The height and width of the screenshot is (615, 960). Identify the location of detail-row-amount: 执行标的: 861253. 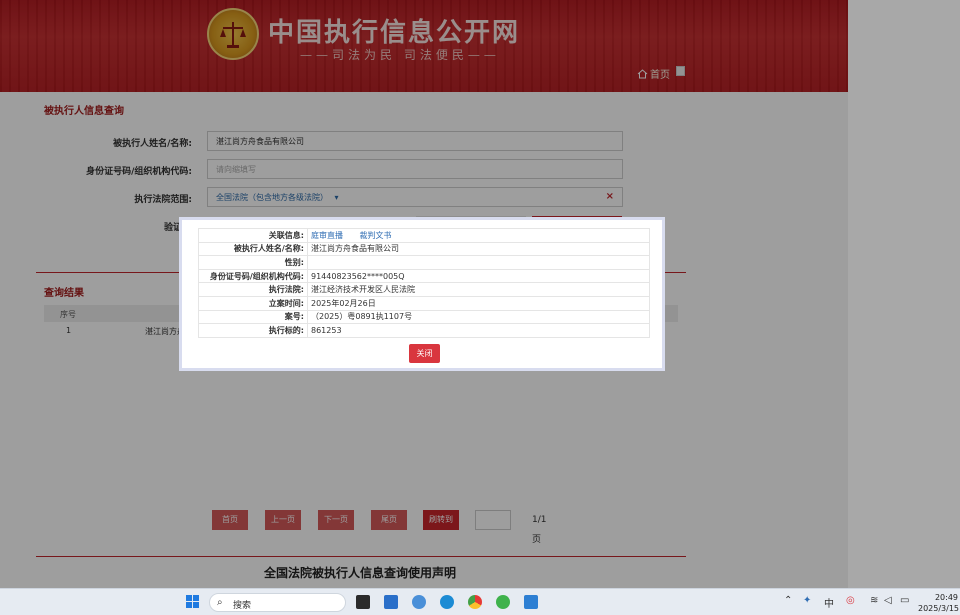
(424, 330).